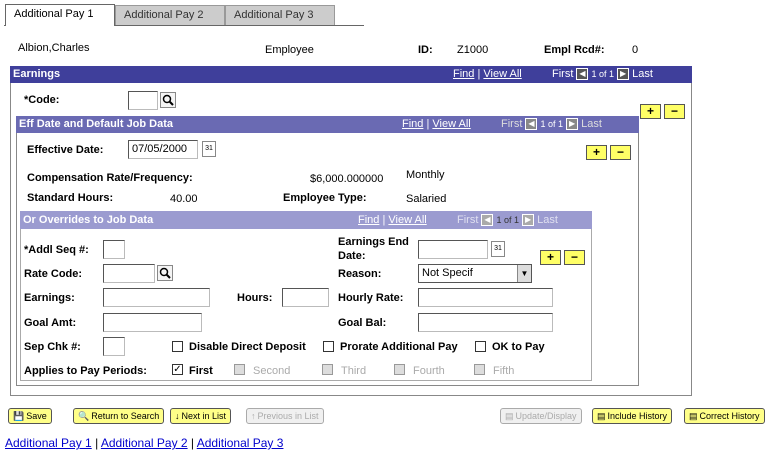 This screenshot has height=463, width=784. I want to click on earnings-end-label-2: Date:, so click(352, 256).